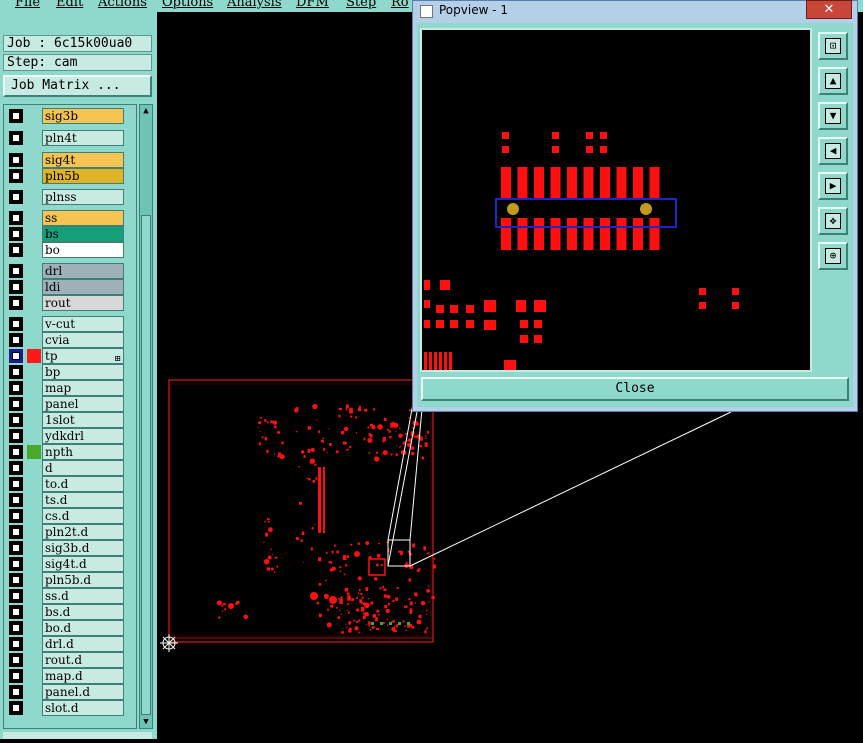  I want to click on layer-name: 1slot, so click(83, 420).